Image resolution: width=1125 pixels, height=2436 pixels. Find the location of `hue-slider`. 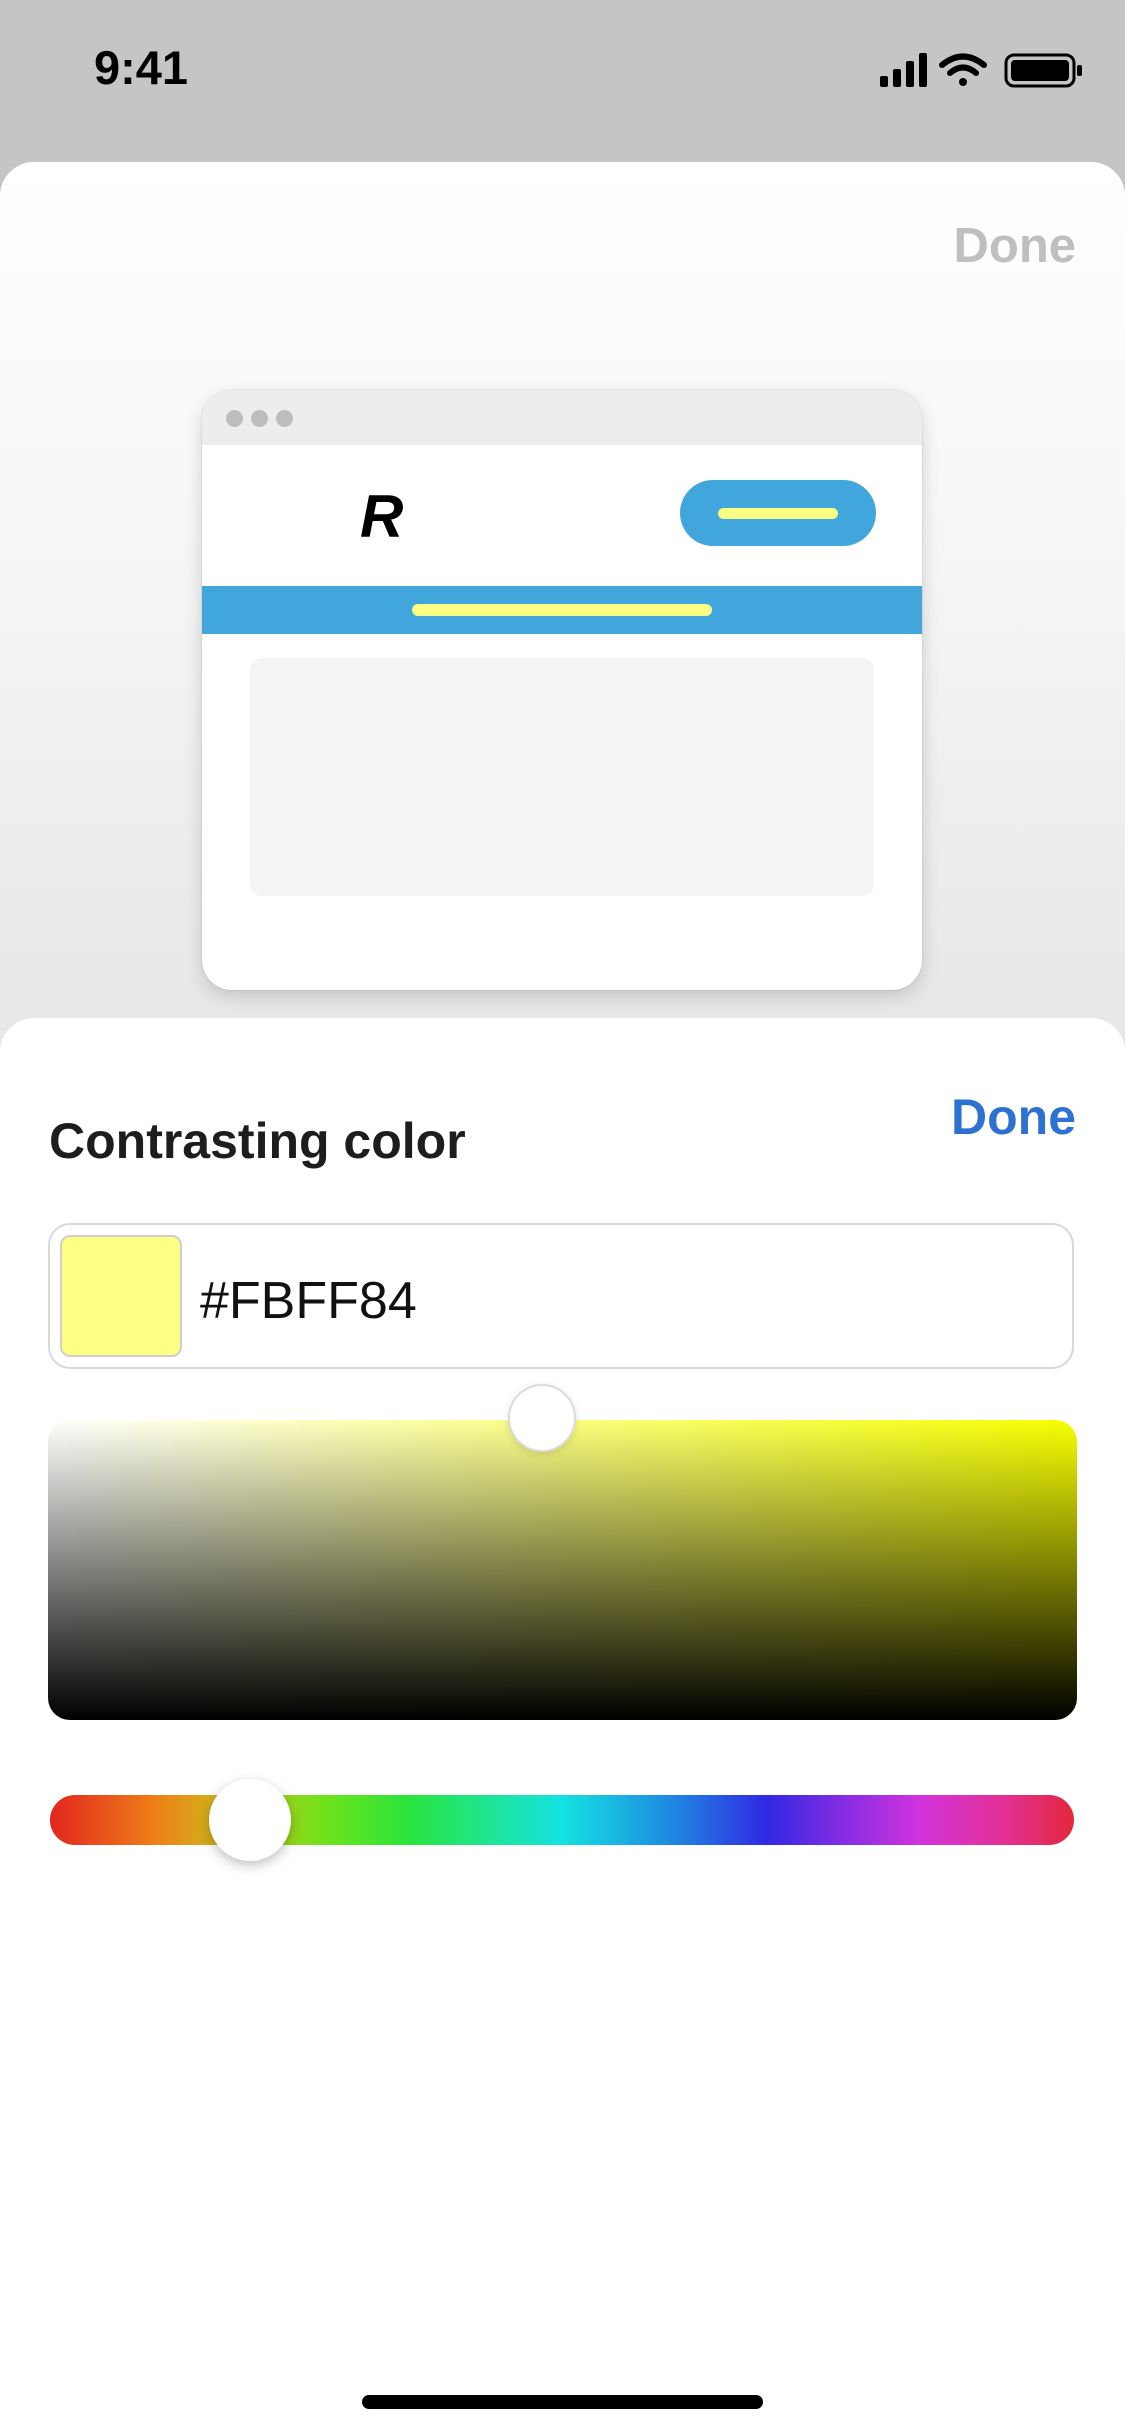

hue-slider is located at coordinates (562, 1820).